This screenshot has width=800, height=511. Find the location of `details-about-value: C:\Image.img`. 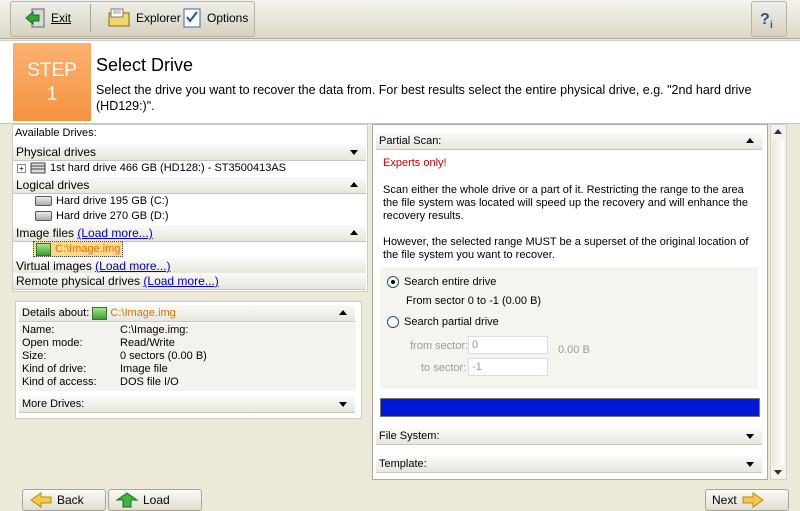

details-about-value: C:\Image.img is located at coordinates (143, 313).